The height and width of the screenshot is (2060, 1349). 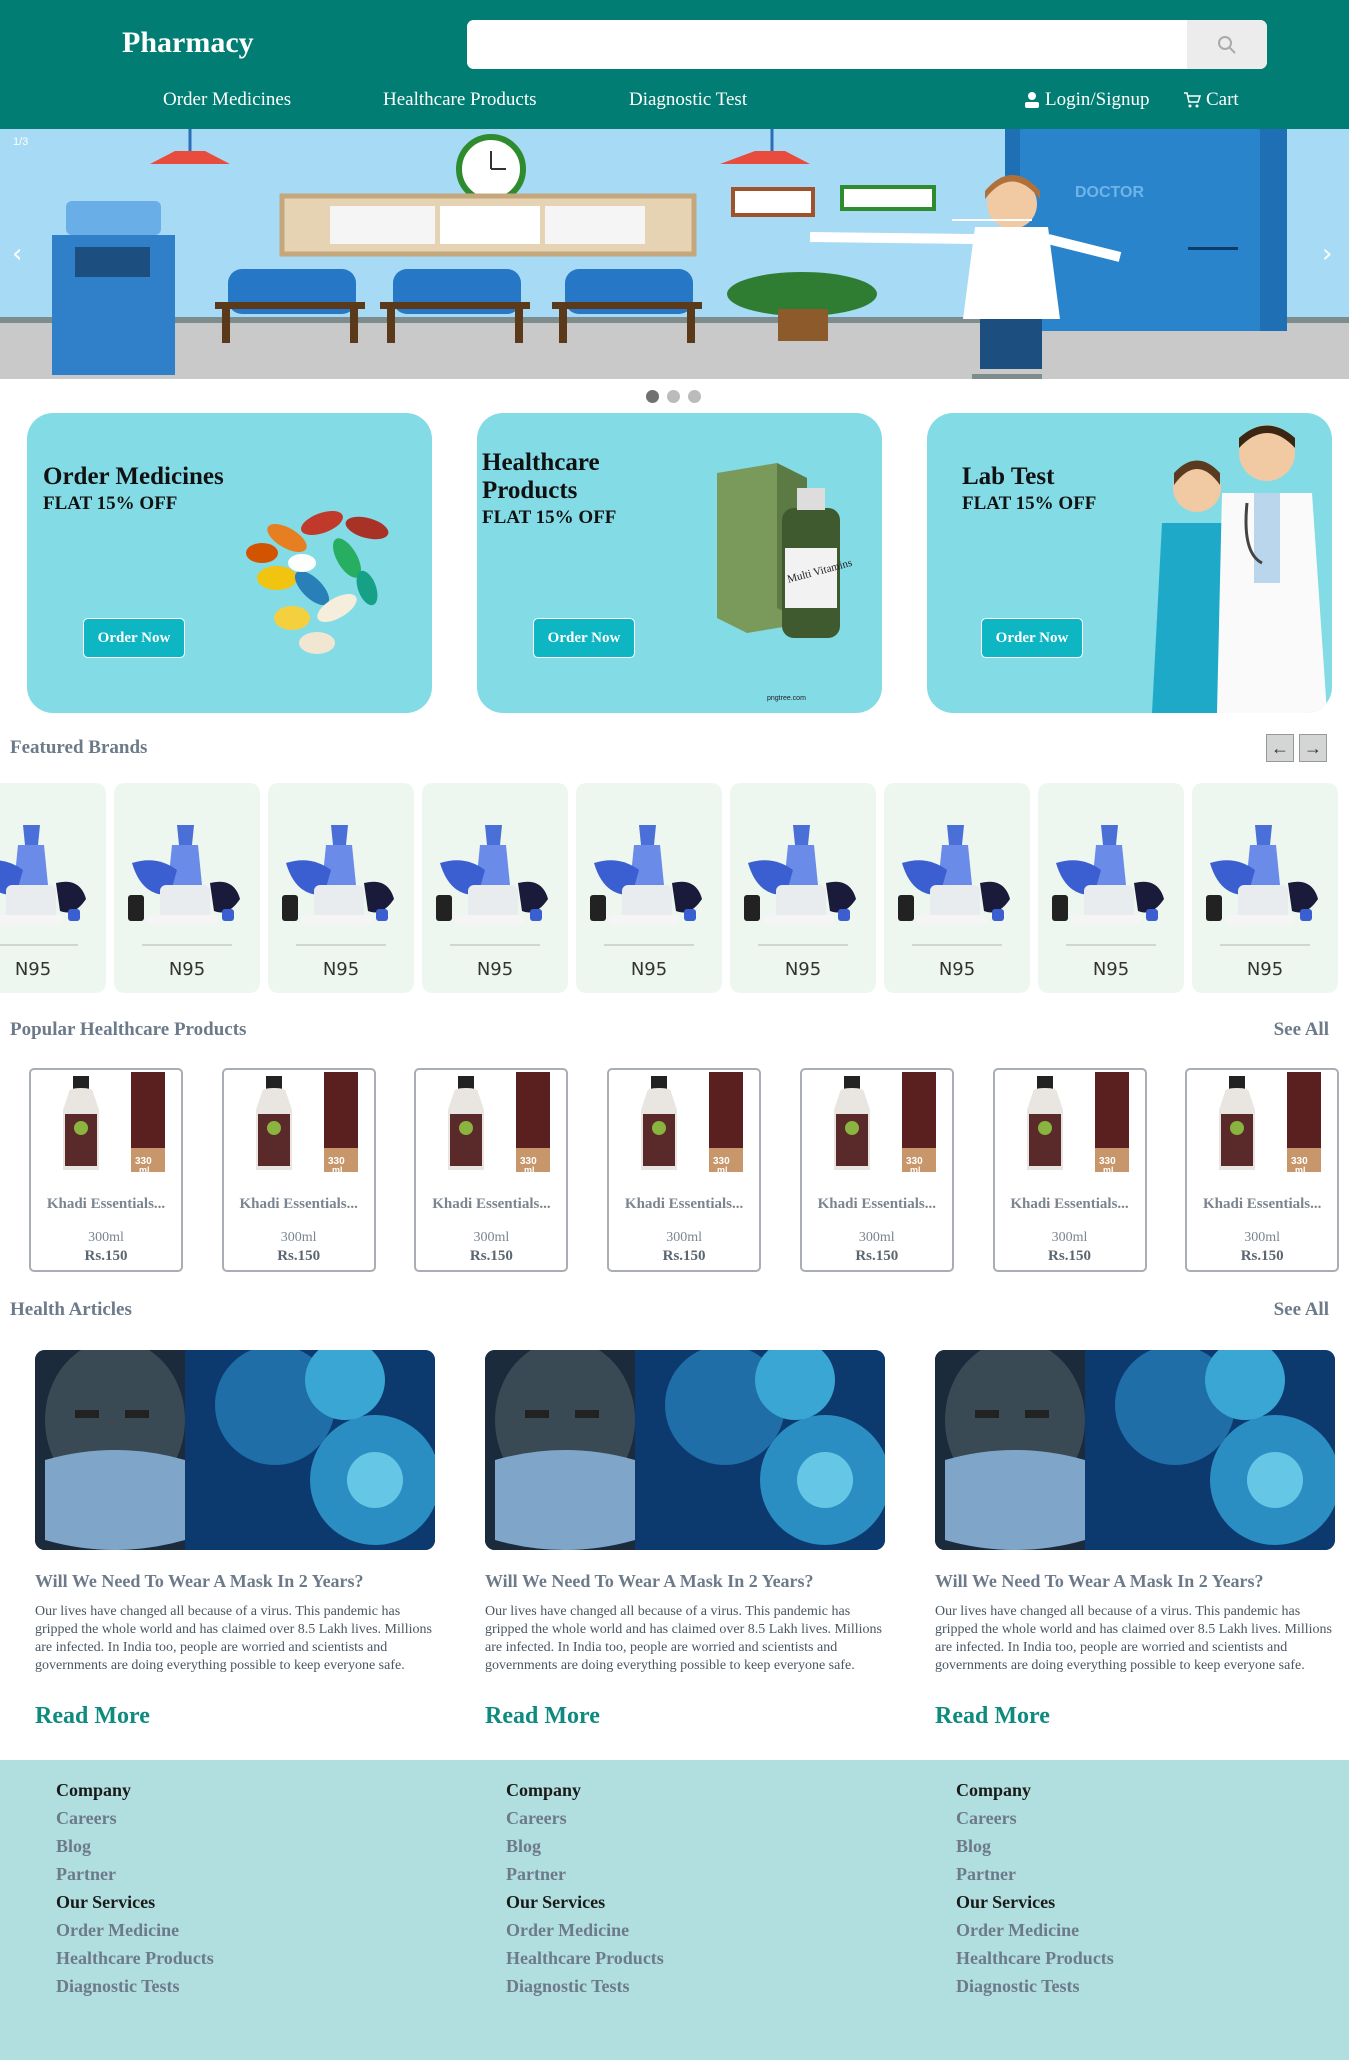 I want to click on footer-heading-services: Our Services, so click(x=556, y=1902).